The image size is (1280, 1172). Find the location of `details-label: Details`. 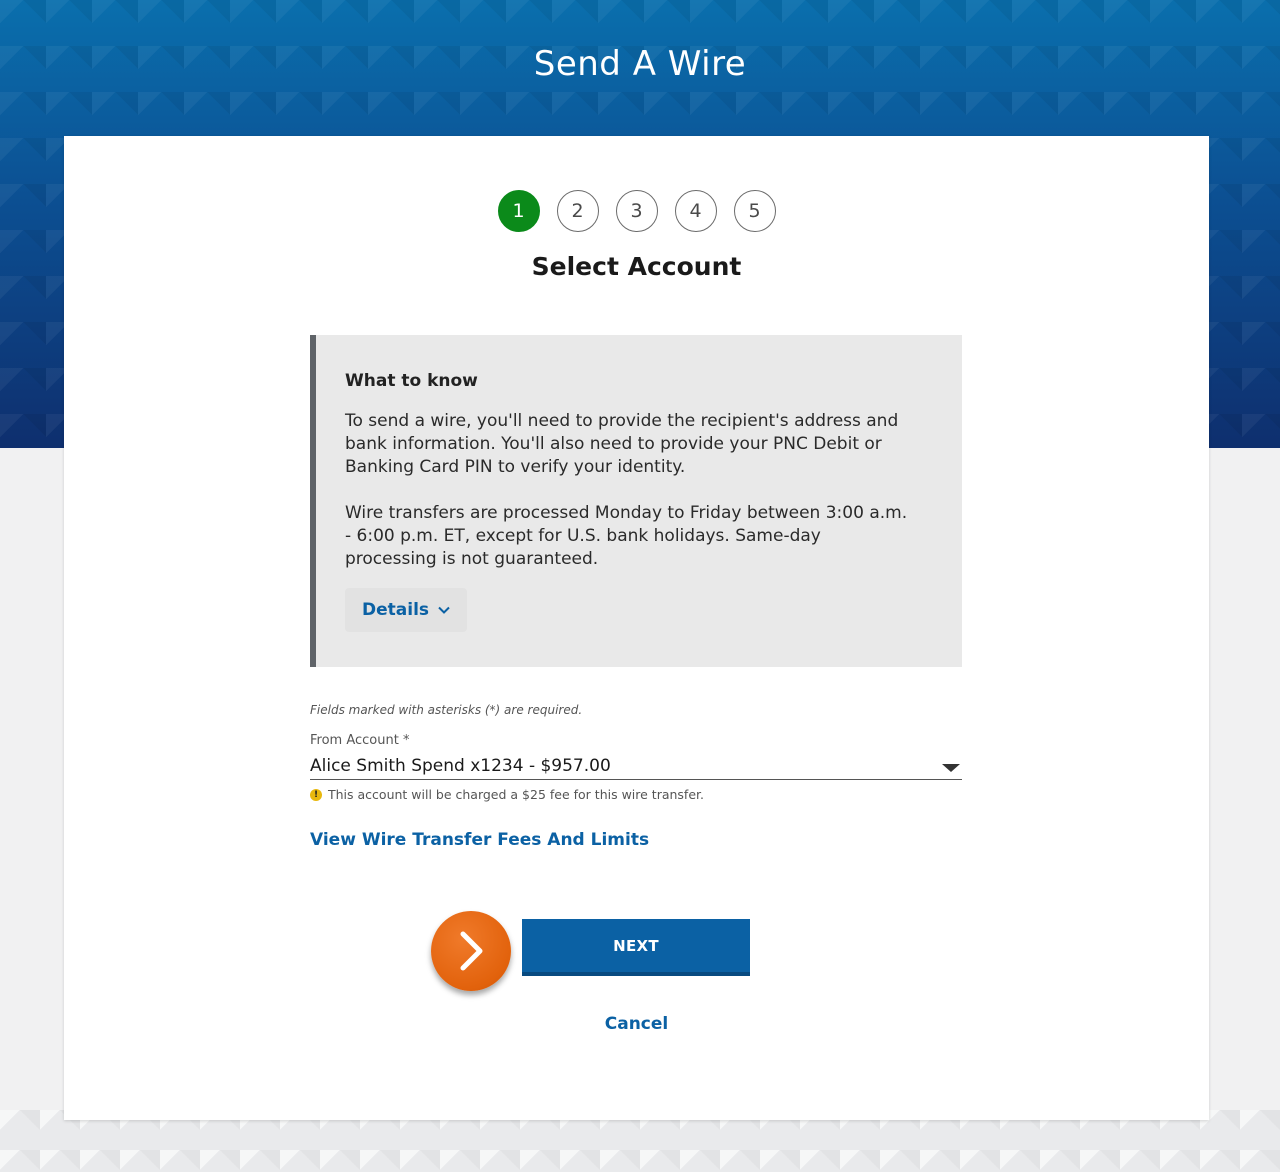

details-label: Details is located at coordinates (396, 610).